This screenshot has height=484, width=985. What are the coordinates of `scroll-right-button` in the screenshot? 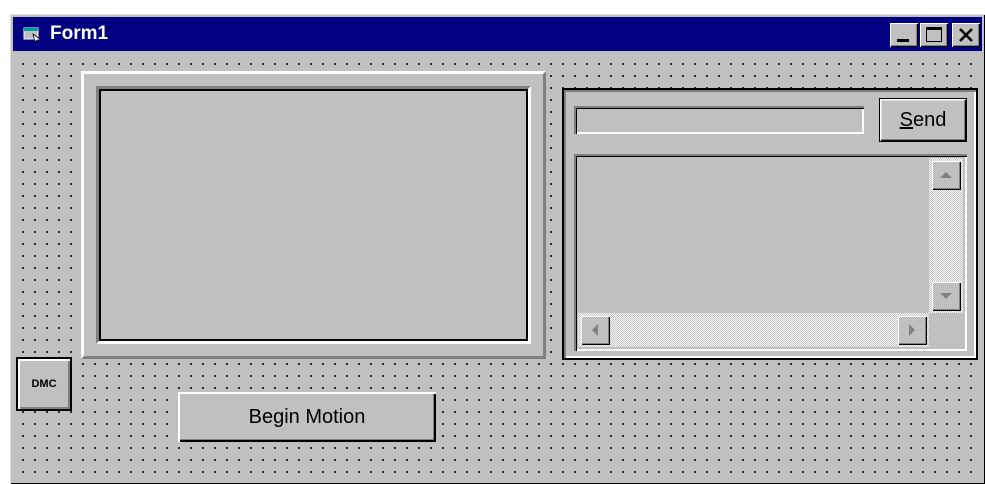 It's located at (912, 330).